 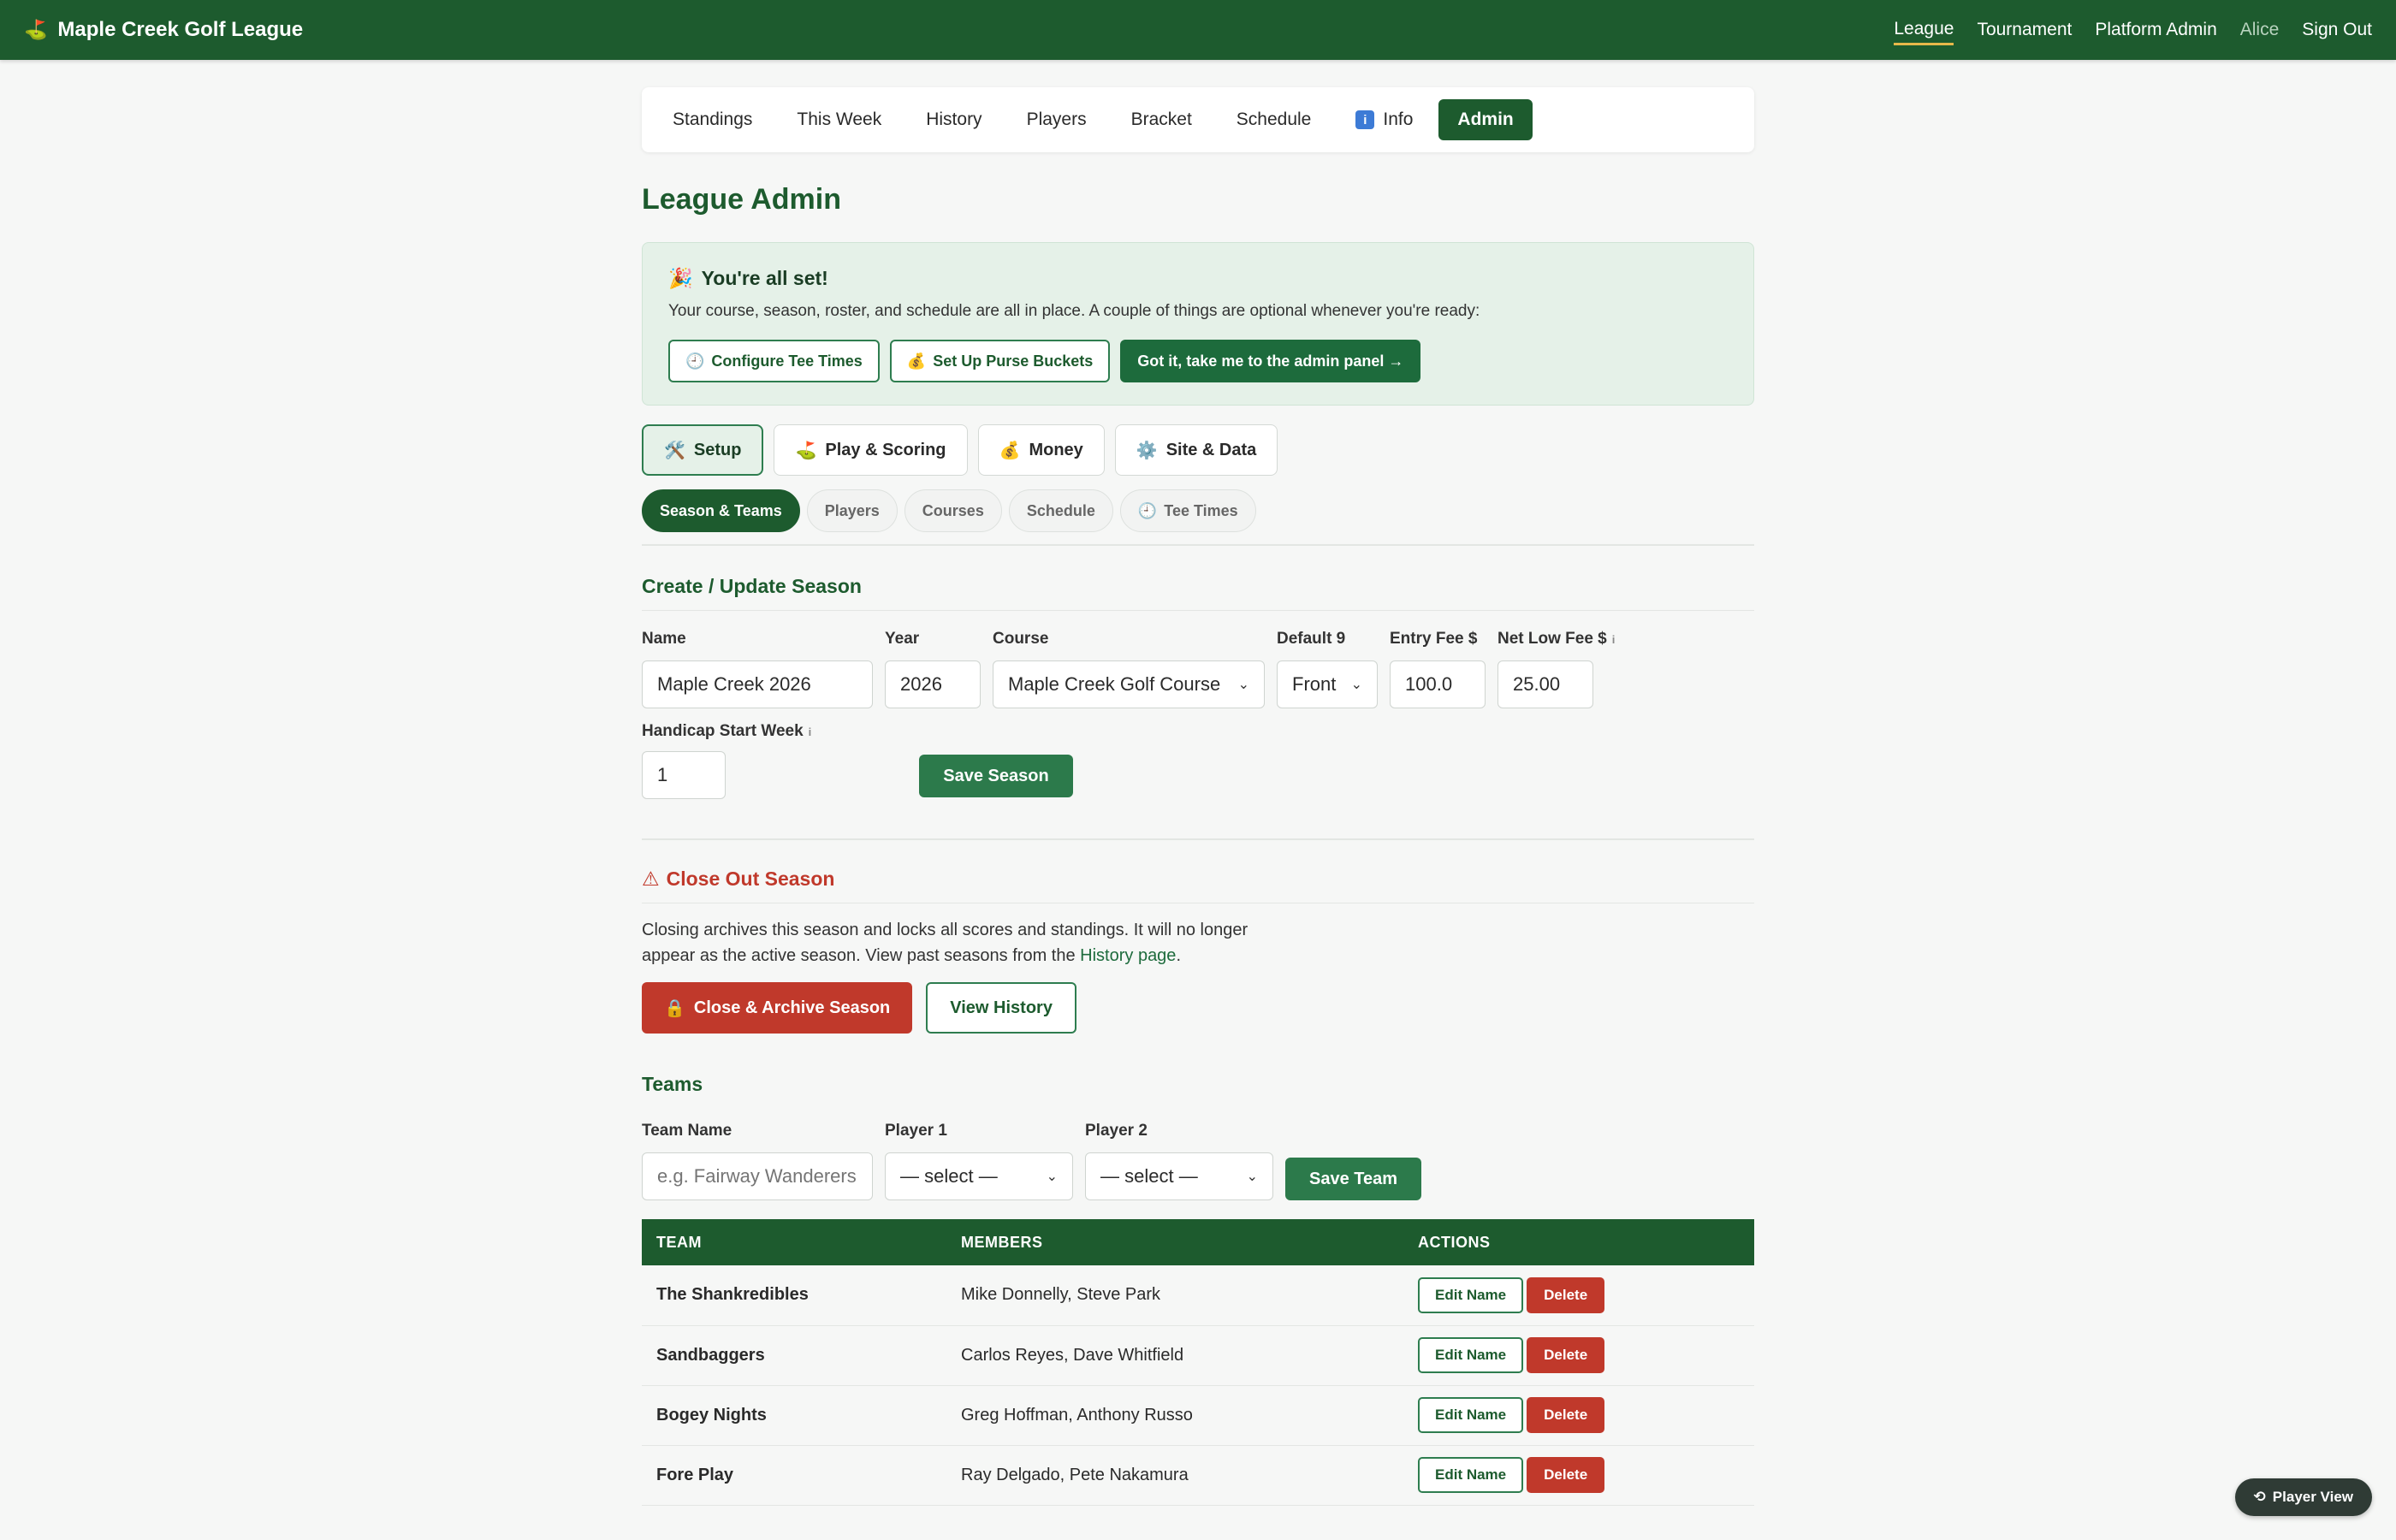 What do you see at coordinates (1546, 684) in the screenshot?
I see `net-low-fee-input: 25.00` at bounding box center [1546, 684].